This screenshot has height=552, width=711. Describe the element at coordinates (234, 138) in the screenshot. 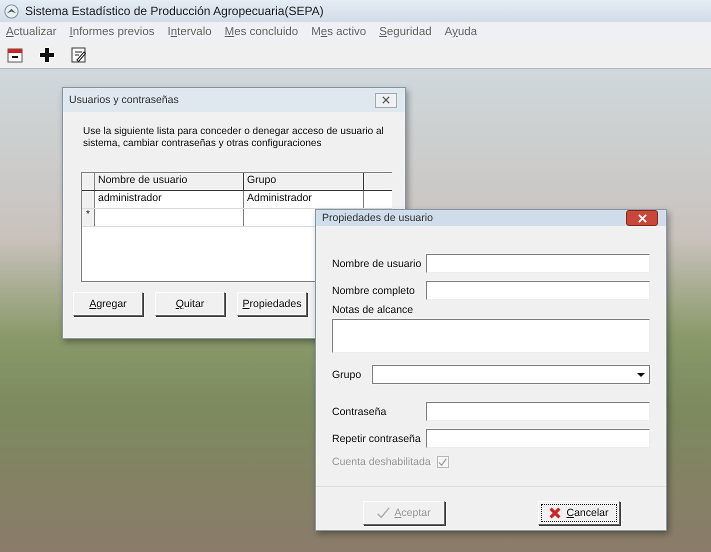

I see `description-text: Use la siguiente lista para conceder o denegar acceso de usuario al sistema, cambiar contraseñas y otras configuraciones` at that location.